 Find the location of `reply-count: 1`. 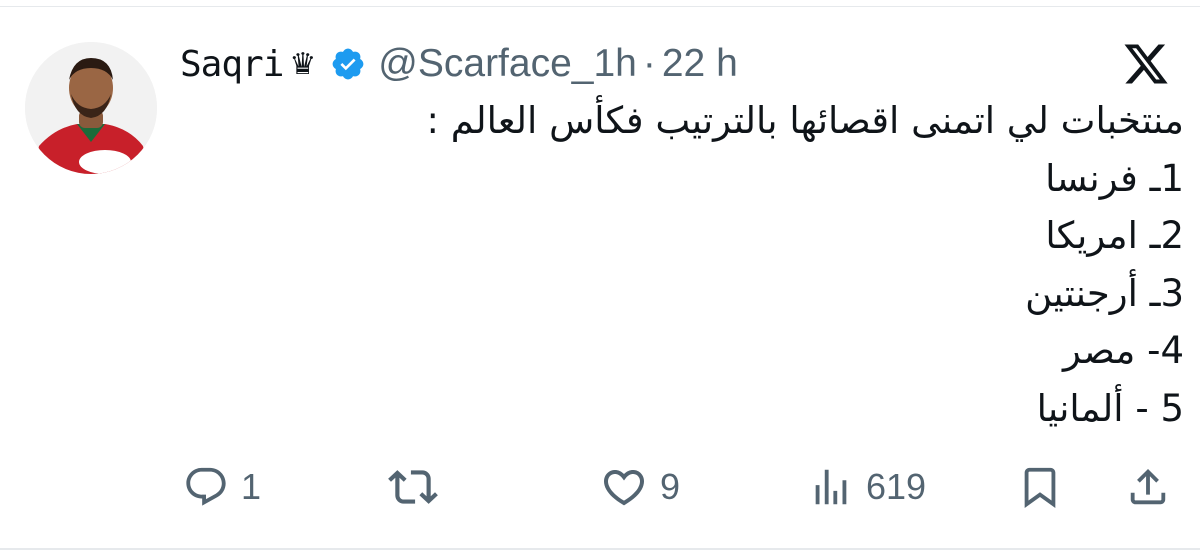

reply-count: 1 is located at coordinates (251, 486).